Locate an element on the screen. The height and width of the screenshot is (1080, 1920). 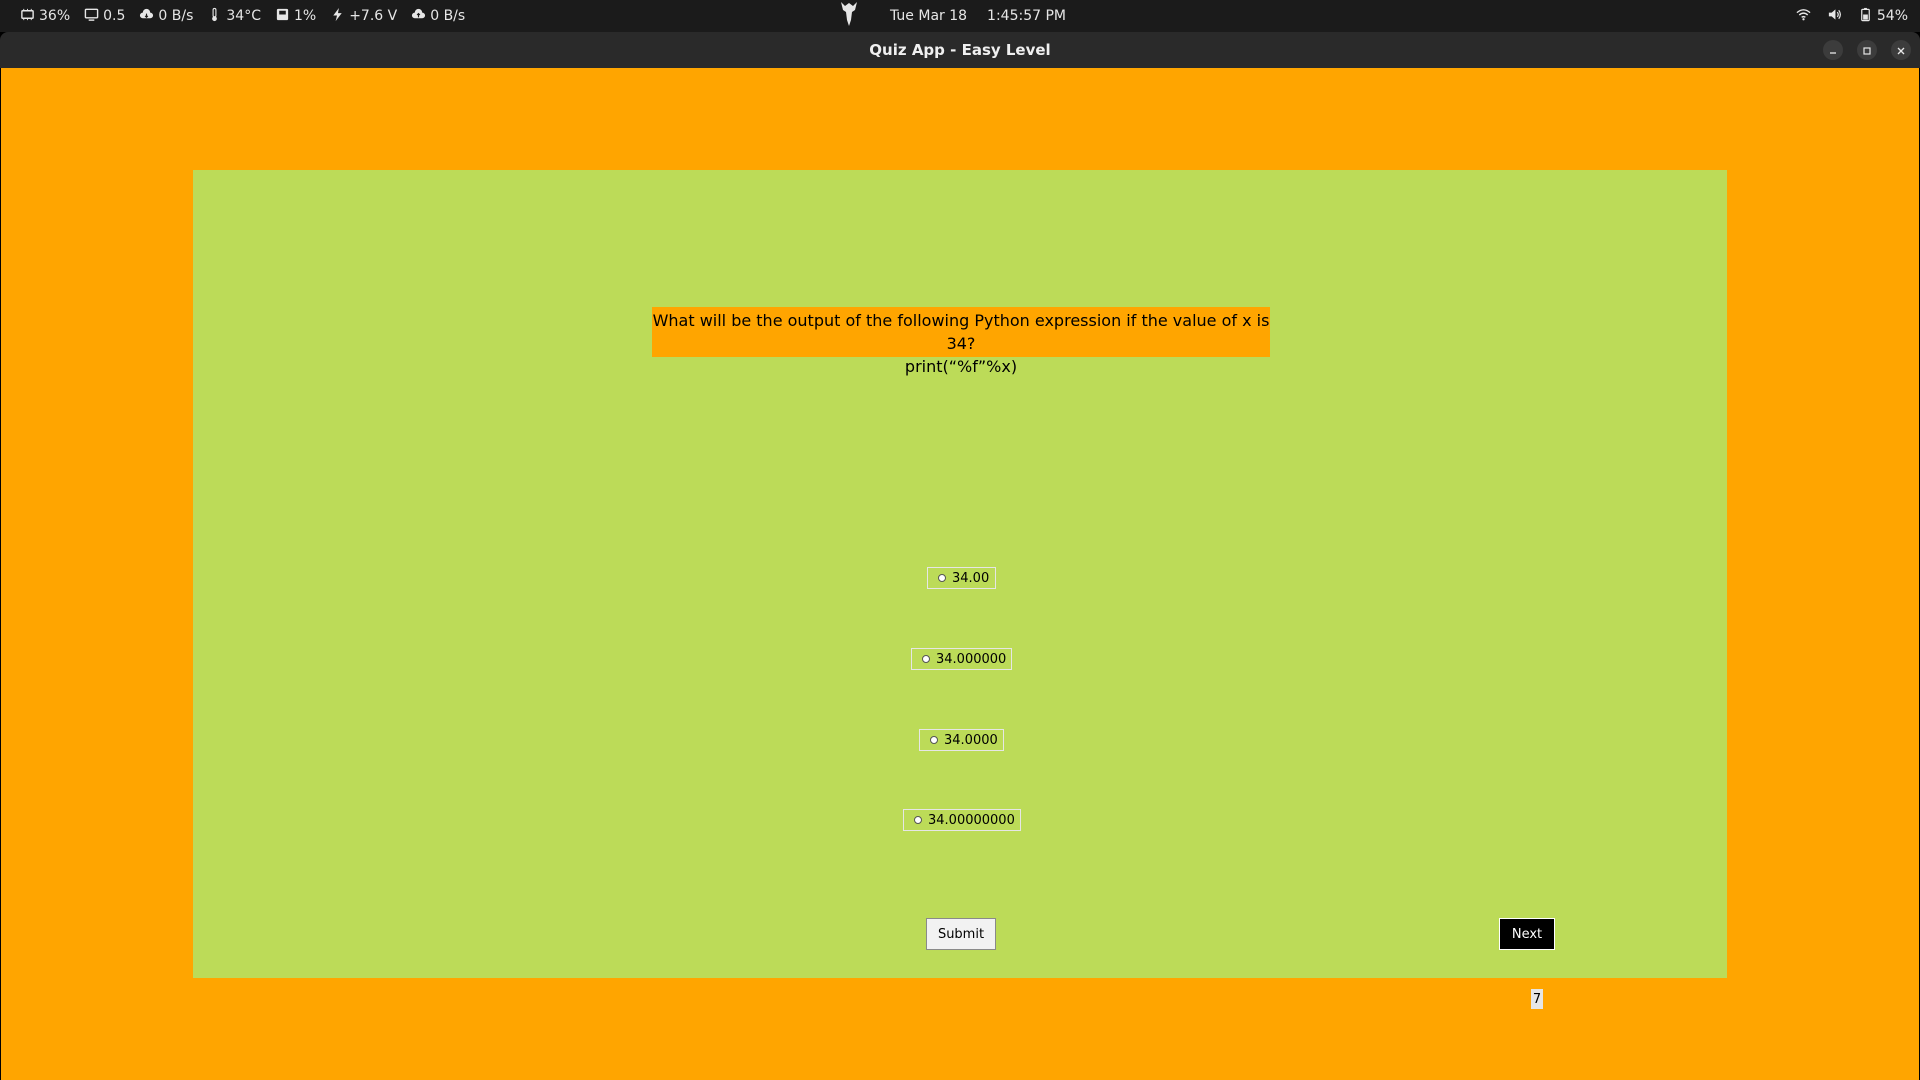
system-clock-area: Tue Mar 18 1:45:57 PM is located at coordinates (952, 16).